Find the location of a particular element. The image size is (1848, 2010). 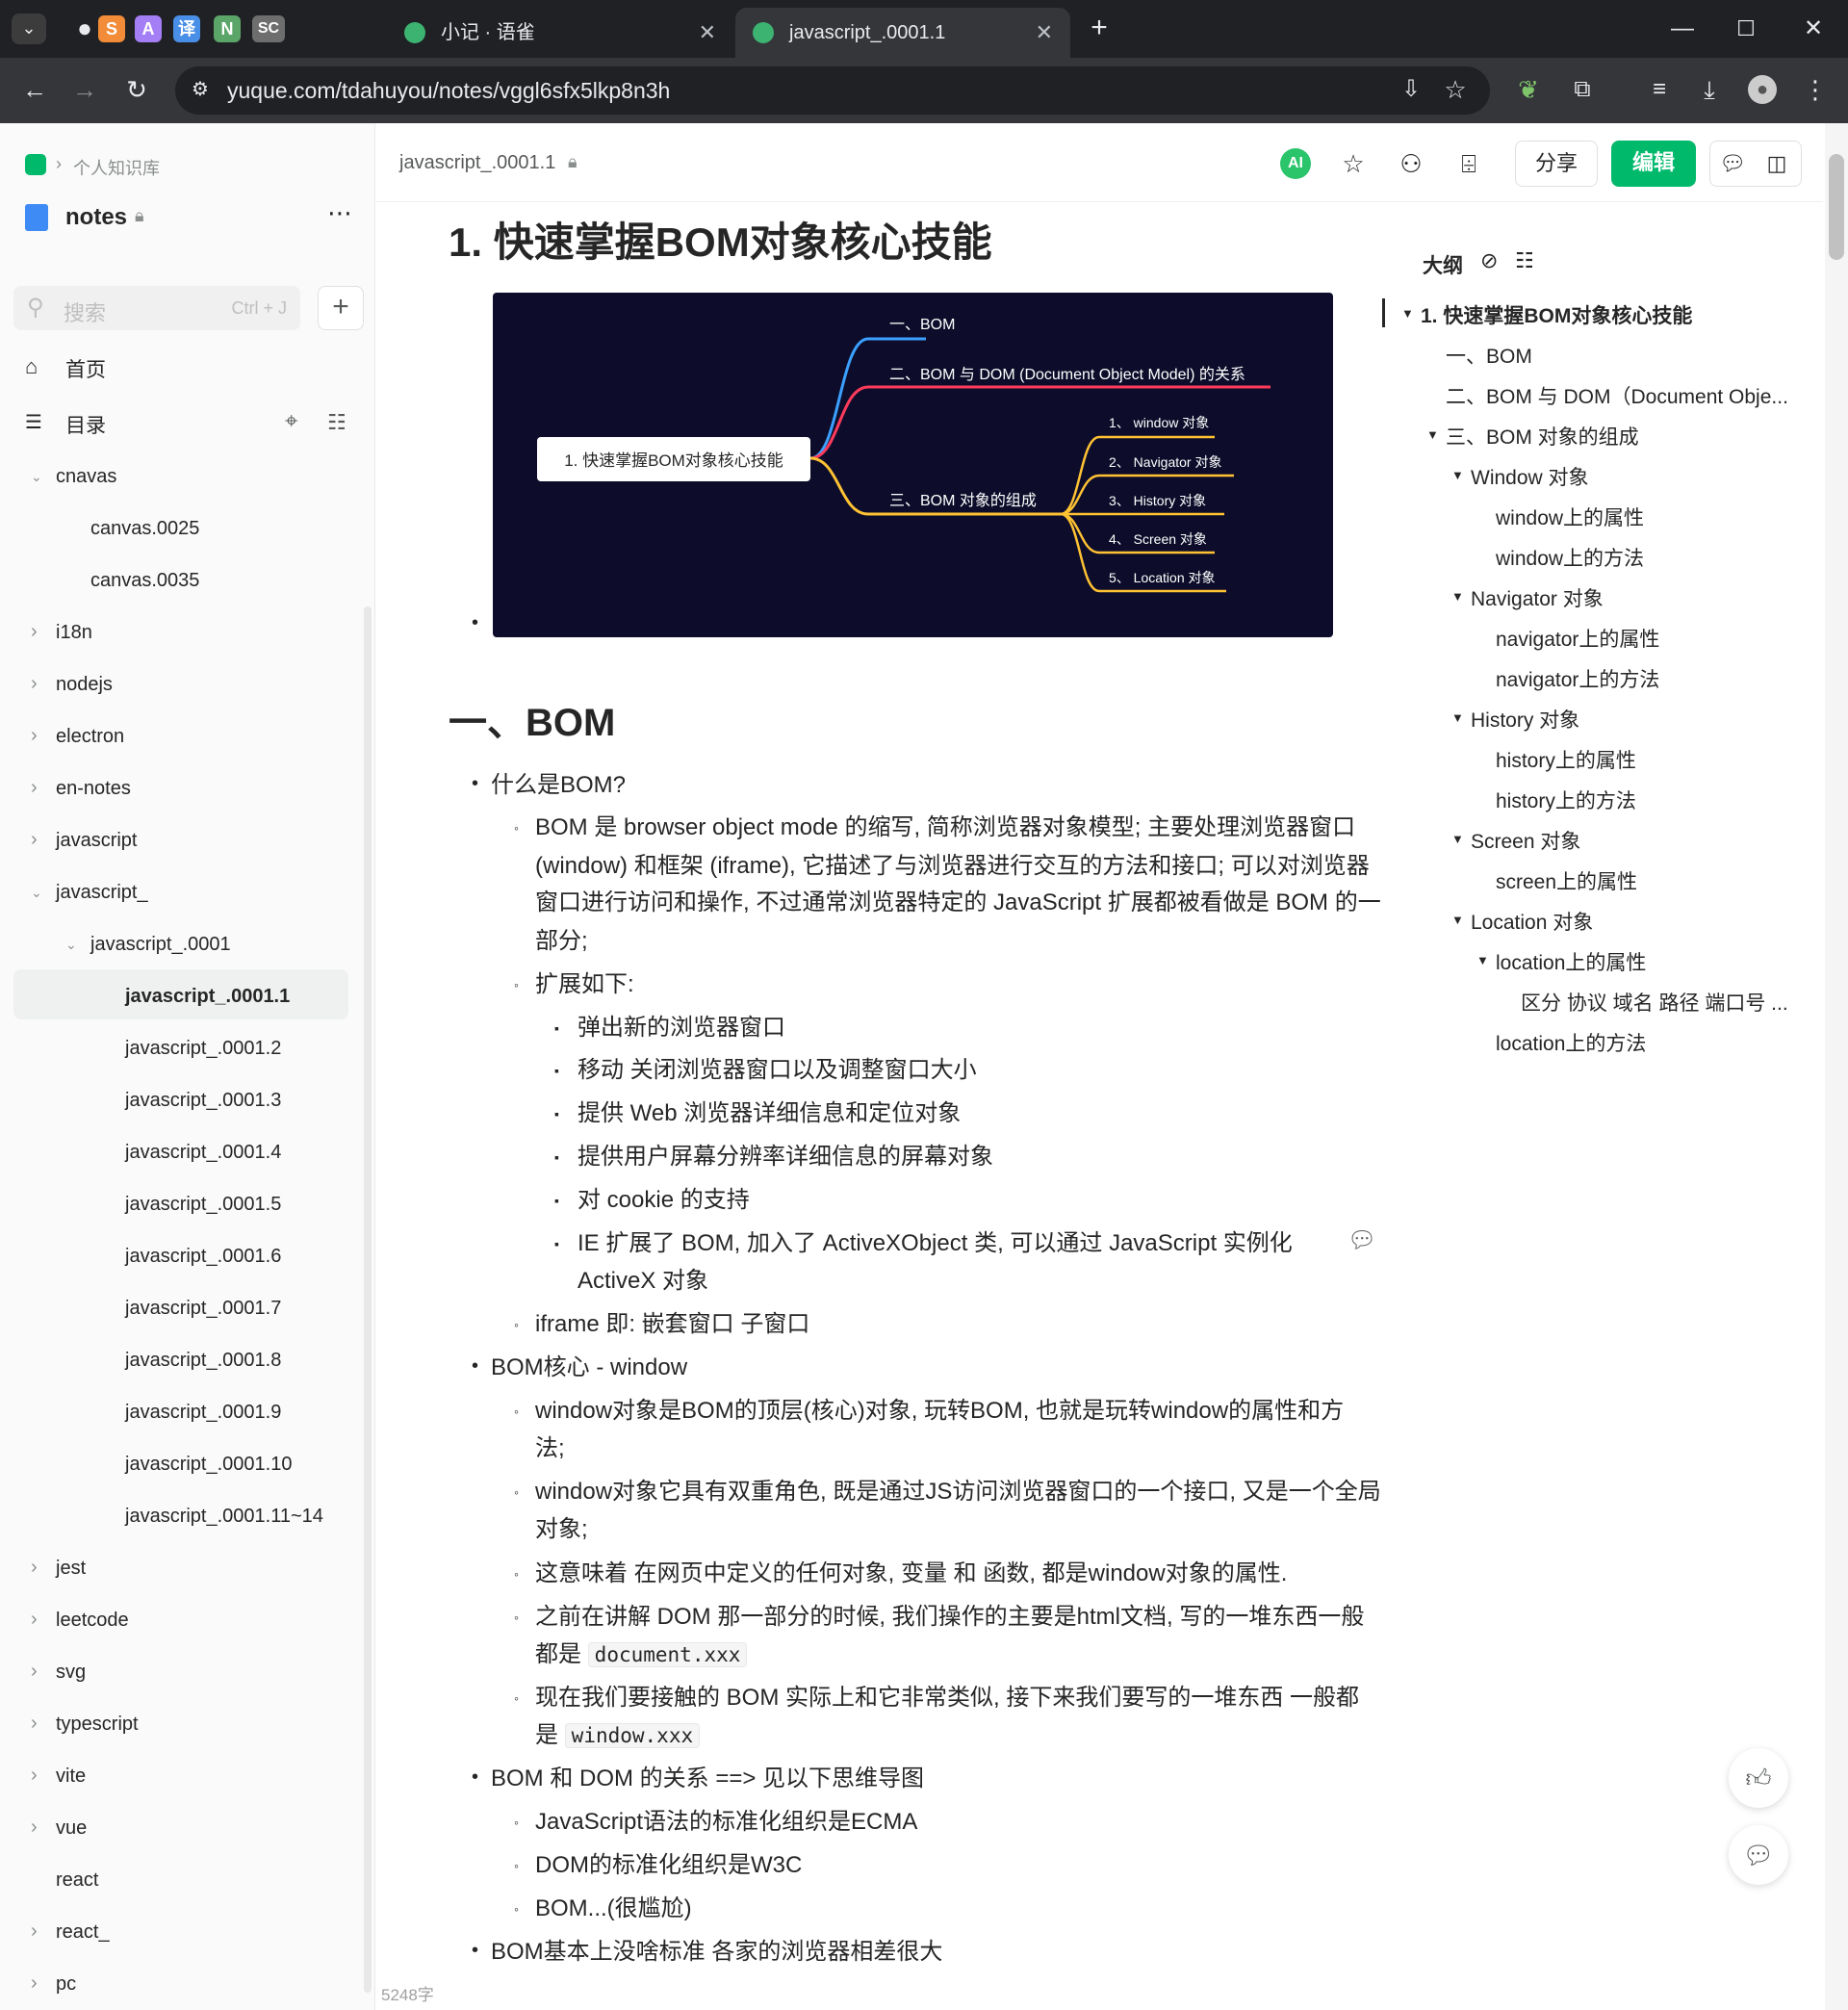

outline-item: location上的方法 is located at coordinates (1571, 1042).